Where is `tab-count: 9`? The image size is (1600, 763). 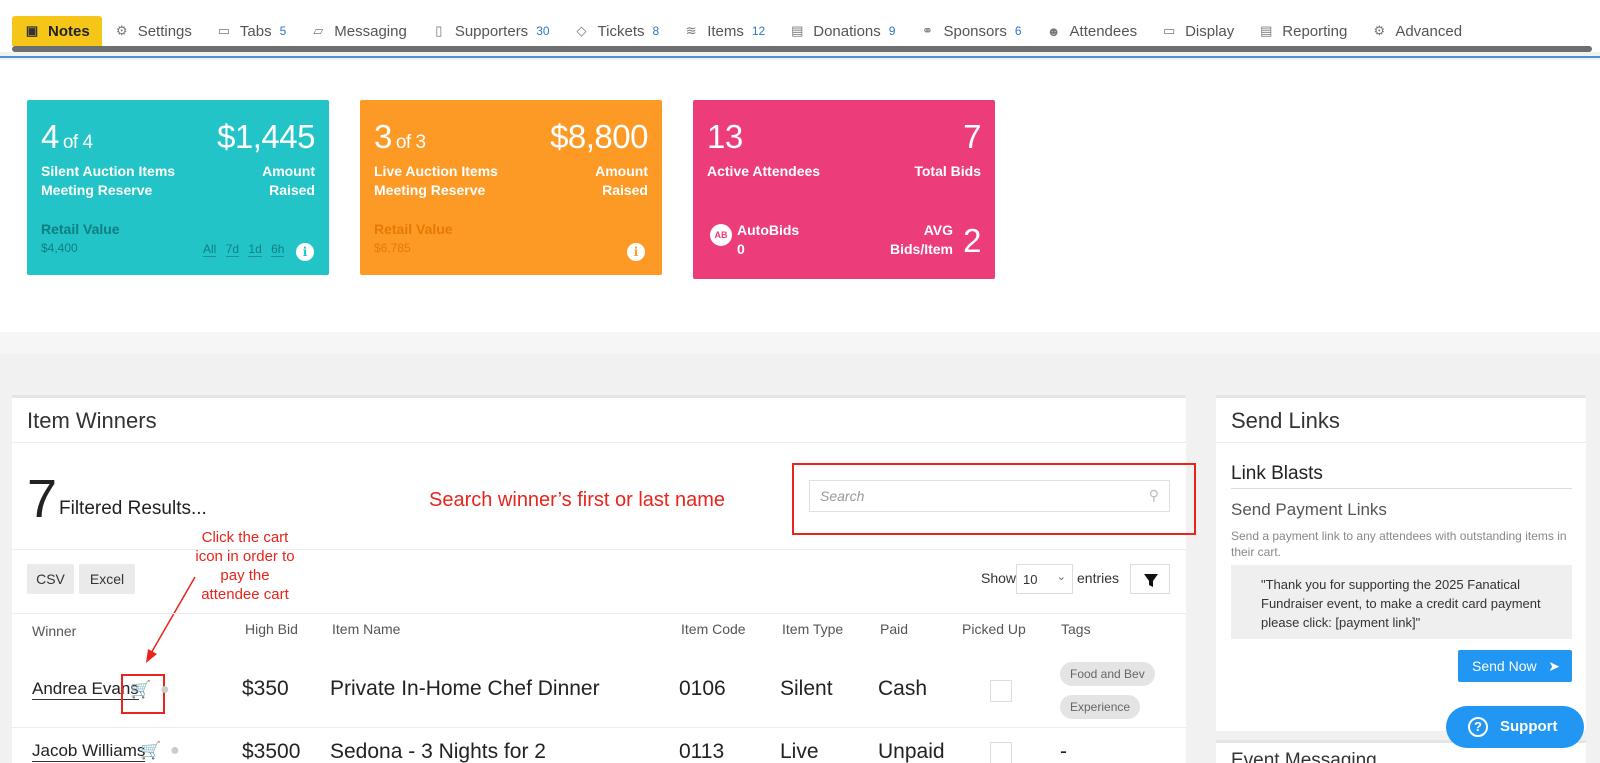
tab-count: 9 is located at coordinates (892, 31).